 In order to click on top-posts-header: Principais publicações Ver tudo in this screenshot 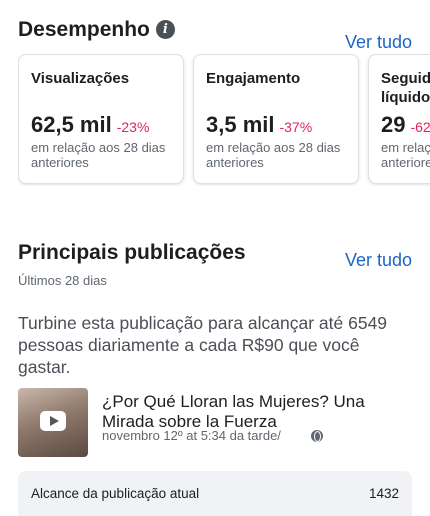, I will do `click(215, 252)`.